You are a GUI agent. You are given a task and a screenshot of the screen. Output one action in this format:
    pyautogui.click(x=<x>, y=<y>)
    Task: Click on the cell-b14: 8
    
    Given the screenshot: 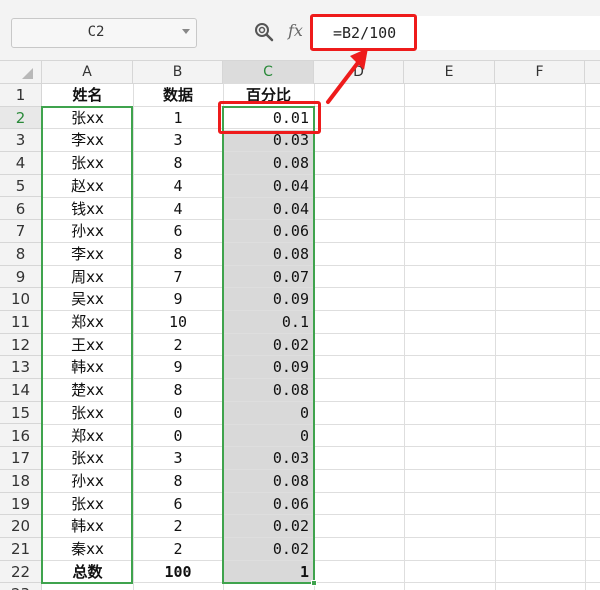 What is the action you would take?
    pyautogui.click(x=178, y=391)
    